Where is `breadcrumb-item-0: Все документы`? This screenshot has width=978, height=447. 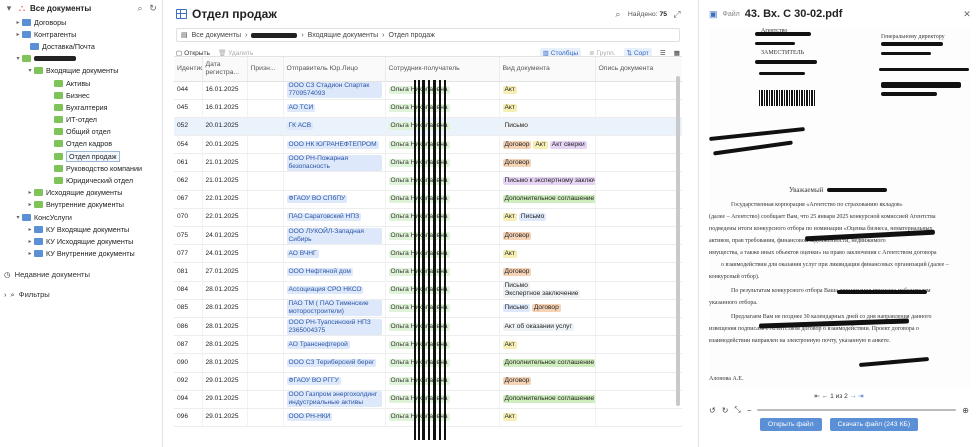 breadcrumb-item-0: Все документы is located at coordinates (216, 35).